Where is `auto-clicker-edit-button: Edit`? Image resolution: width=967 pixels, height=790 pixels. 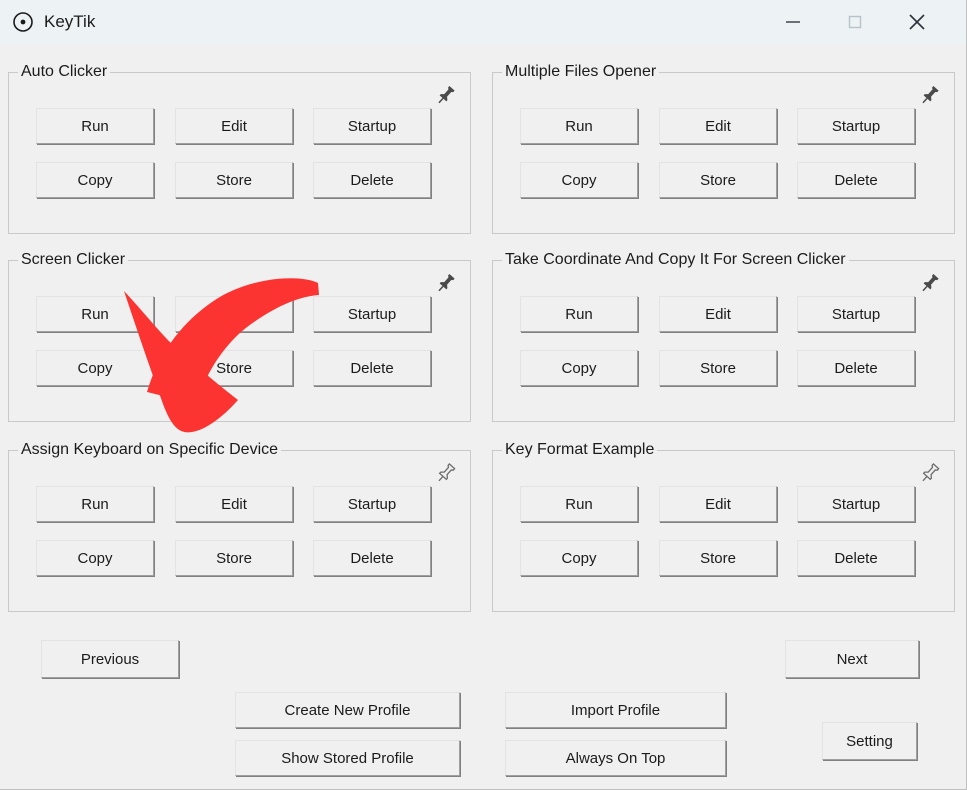
auto-clicker-edit-button: Edit is located at coordinates (234, 126).